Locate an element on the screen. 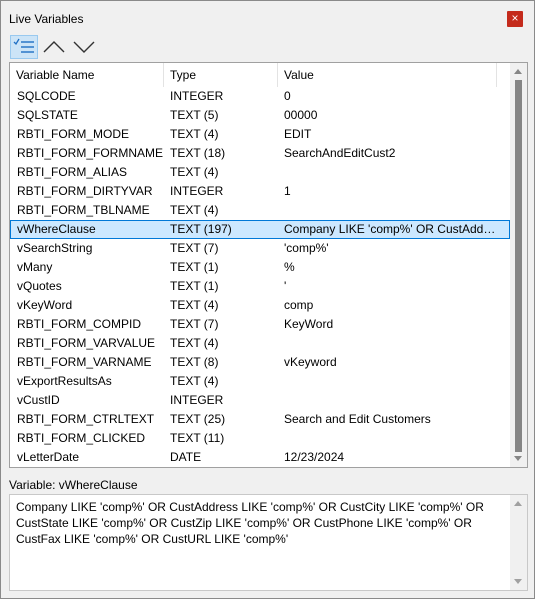 The width and height of the screenshot is (535, 599). table-row: RBTI_FORM_VARVALUE TEXT (4) is located at coordinates (260, 343).